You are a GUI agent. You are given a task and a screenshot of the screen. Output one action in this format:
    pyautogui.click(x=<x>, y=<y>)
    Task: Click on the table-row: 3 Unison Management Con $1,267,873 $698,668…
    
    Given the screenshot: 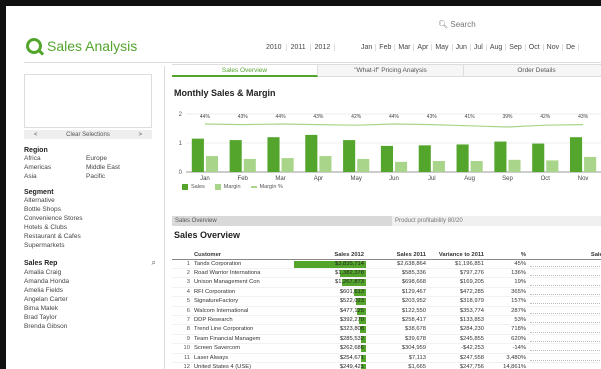 What is the action you would take?
    pyautogui.click(x=386, y=282)
    